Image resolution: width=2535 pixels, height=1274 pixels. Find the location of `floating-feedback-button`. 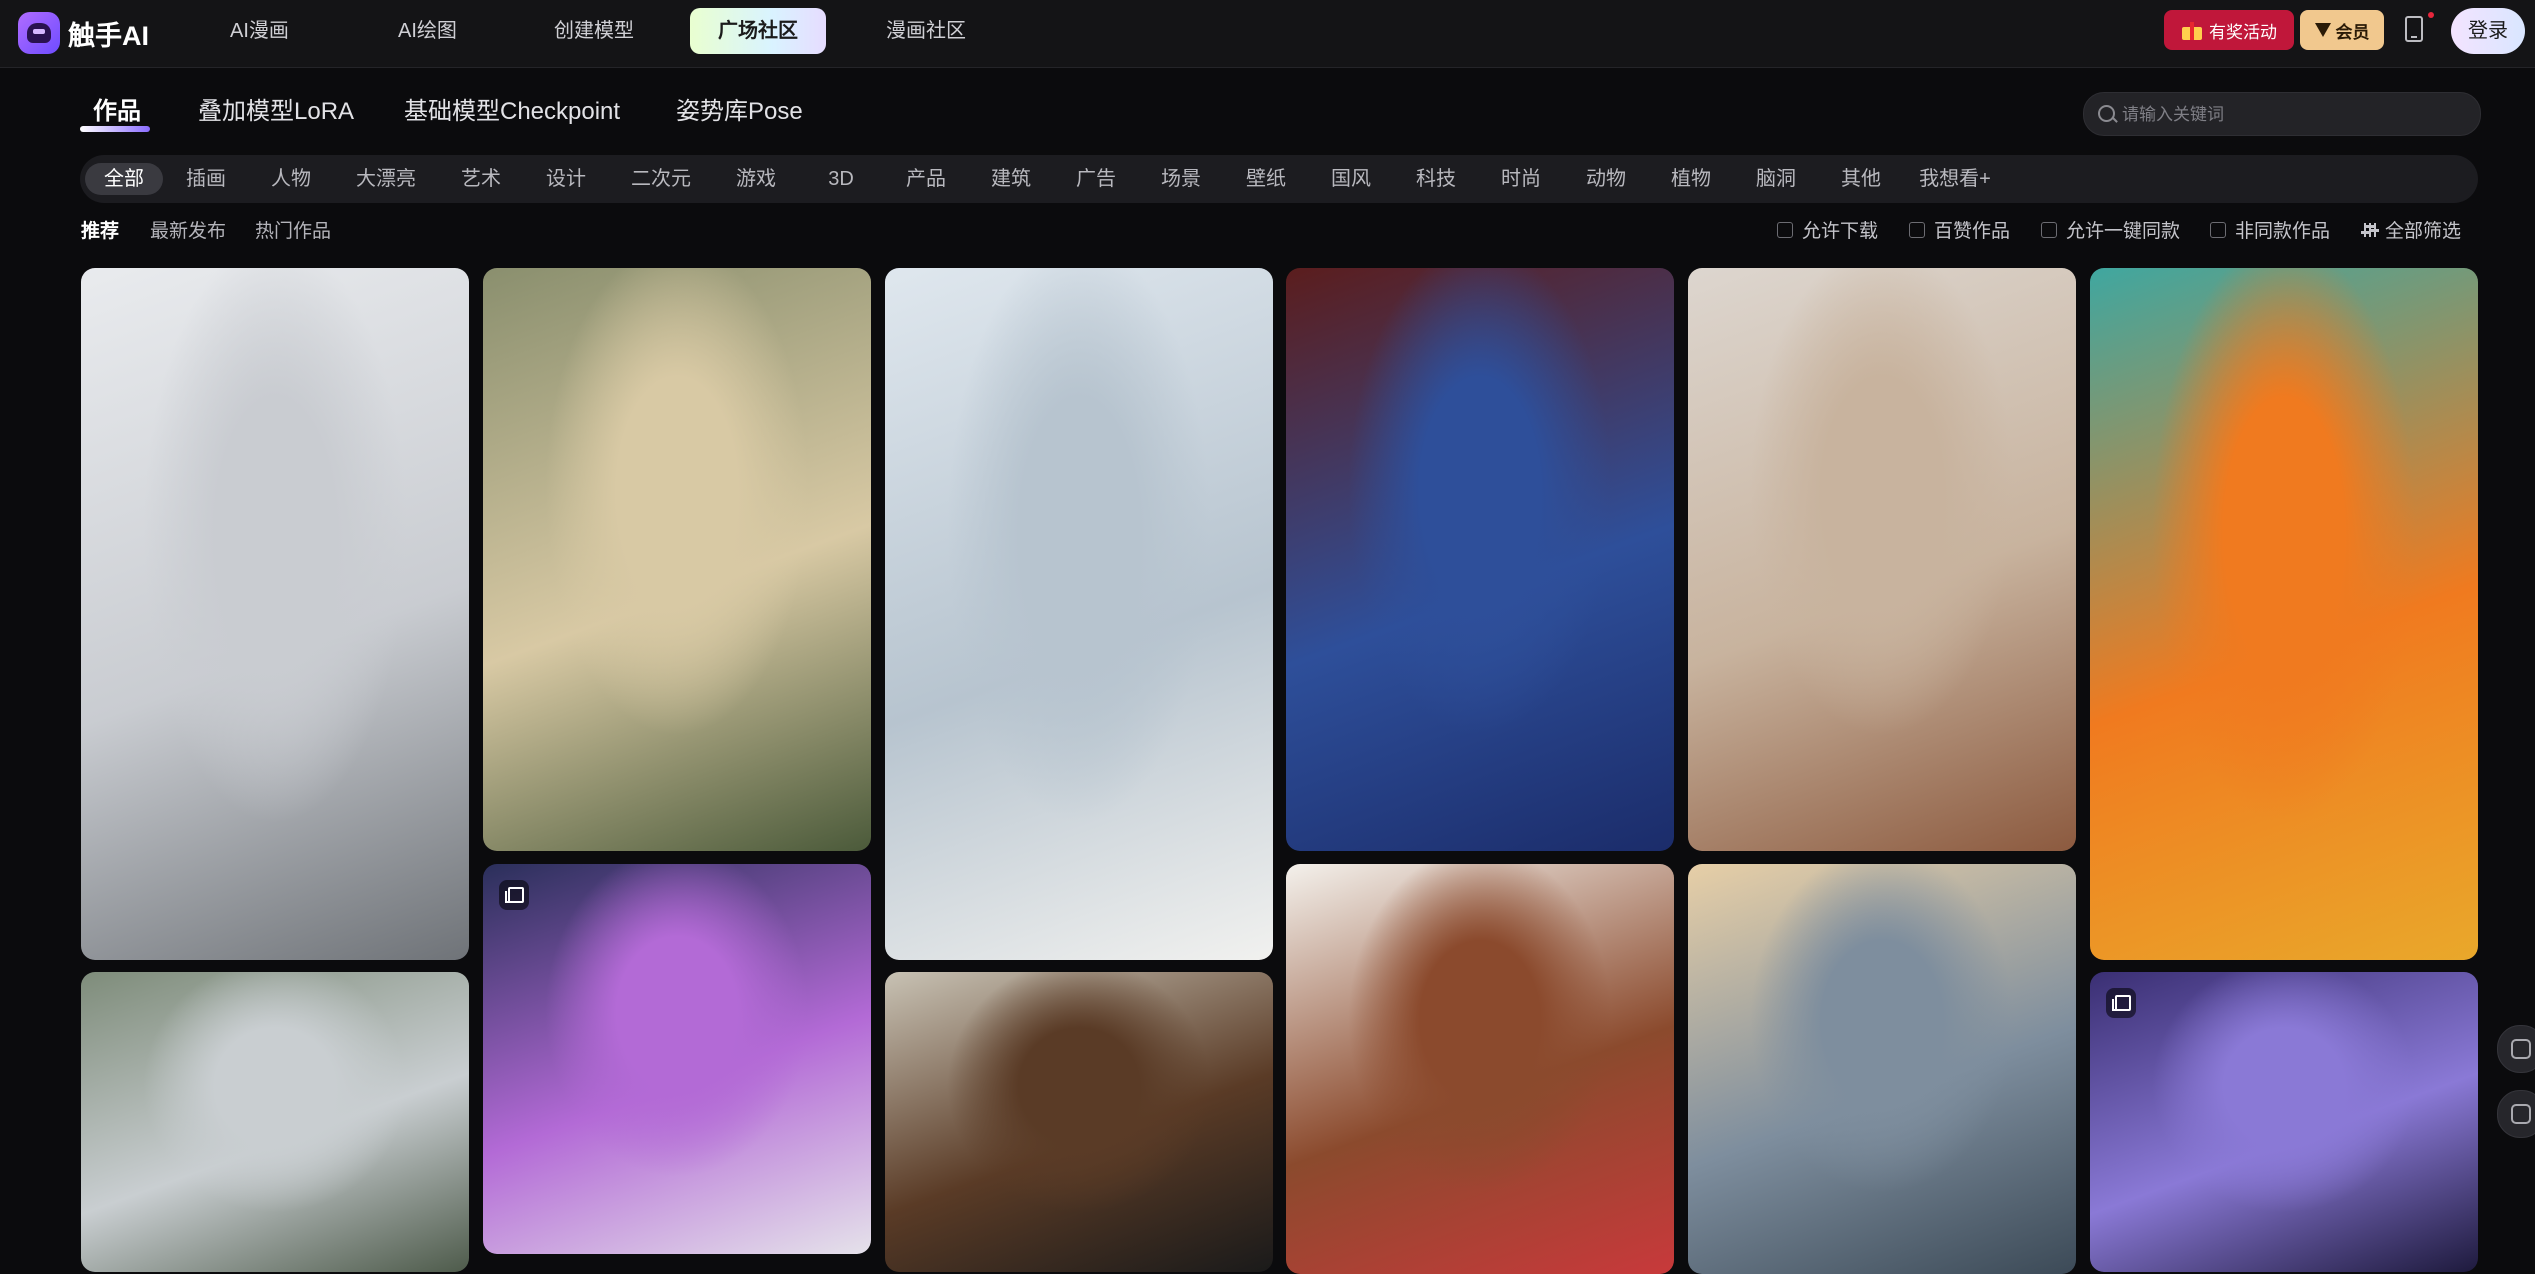

floating-feedback-button is located at coordinates (2516, 1114).